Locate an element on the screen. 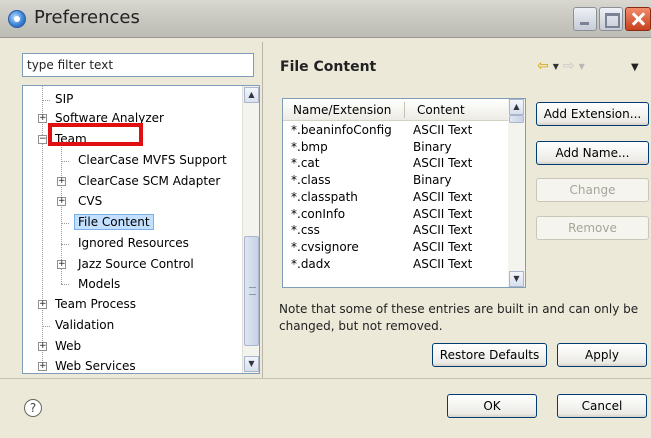  table-row: *.conInfo ASCII Text is located at coordinates (395, 214).